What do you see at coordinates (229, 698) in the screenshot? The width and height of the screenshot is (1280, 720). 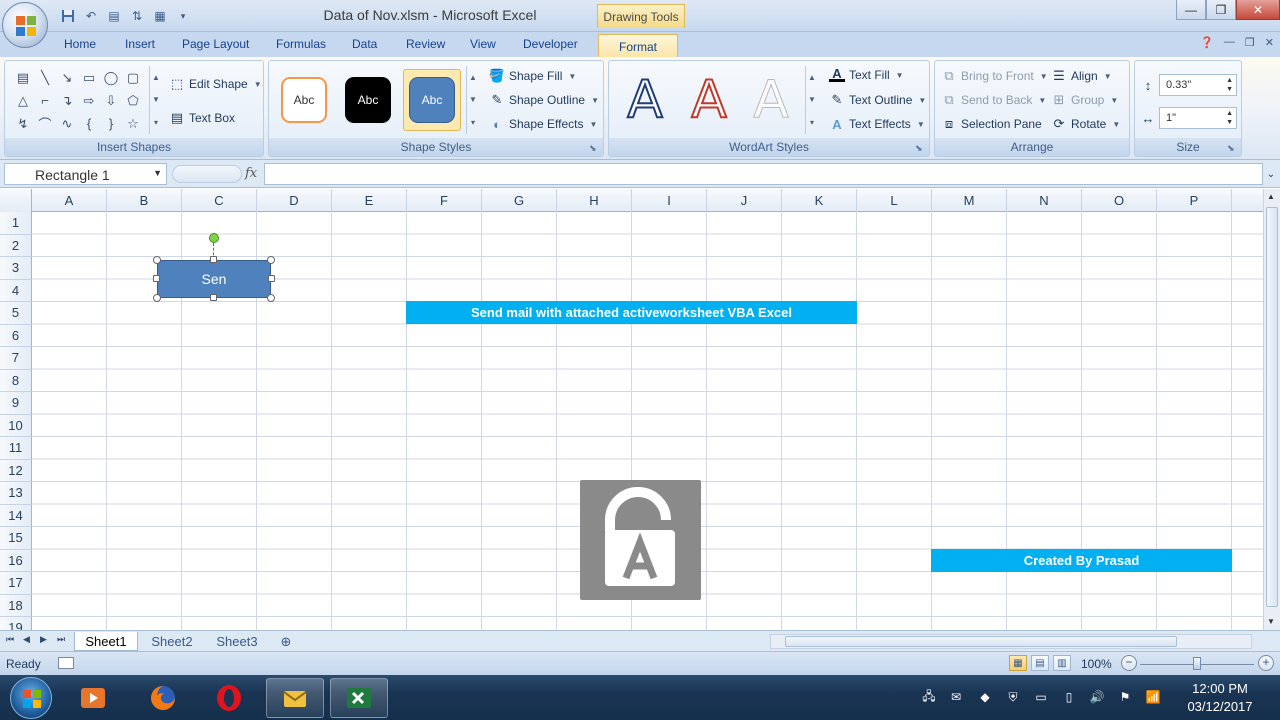 I see `taskbar-opera` at bounding box center [229, 698].